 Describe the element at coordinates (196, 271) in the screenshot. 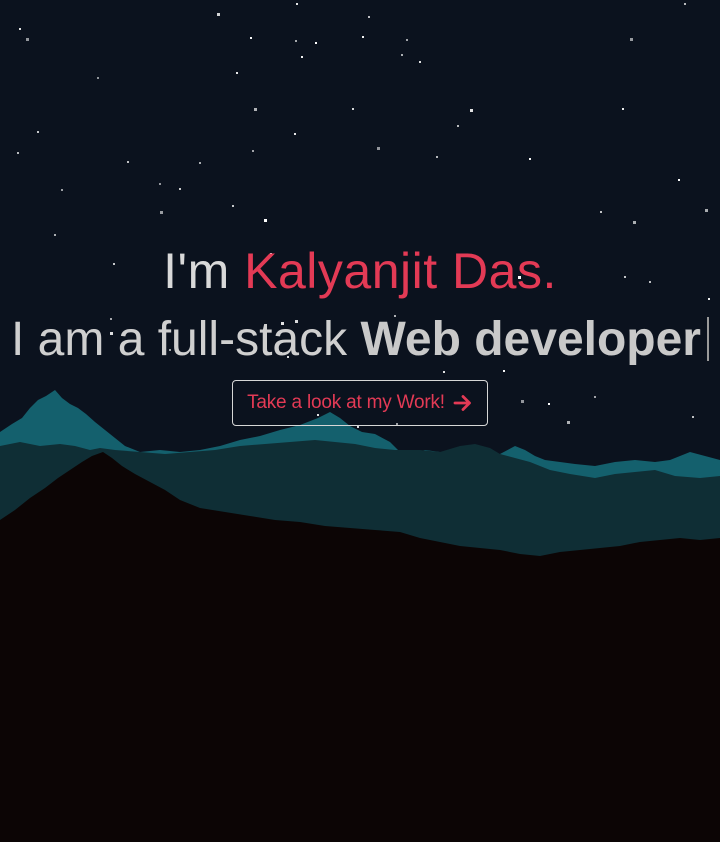

I see `greeting-prefix: I'm` at that location.